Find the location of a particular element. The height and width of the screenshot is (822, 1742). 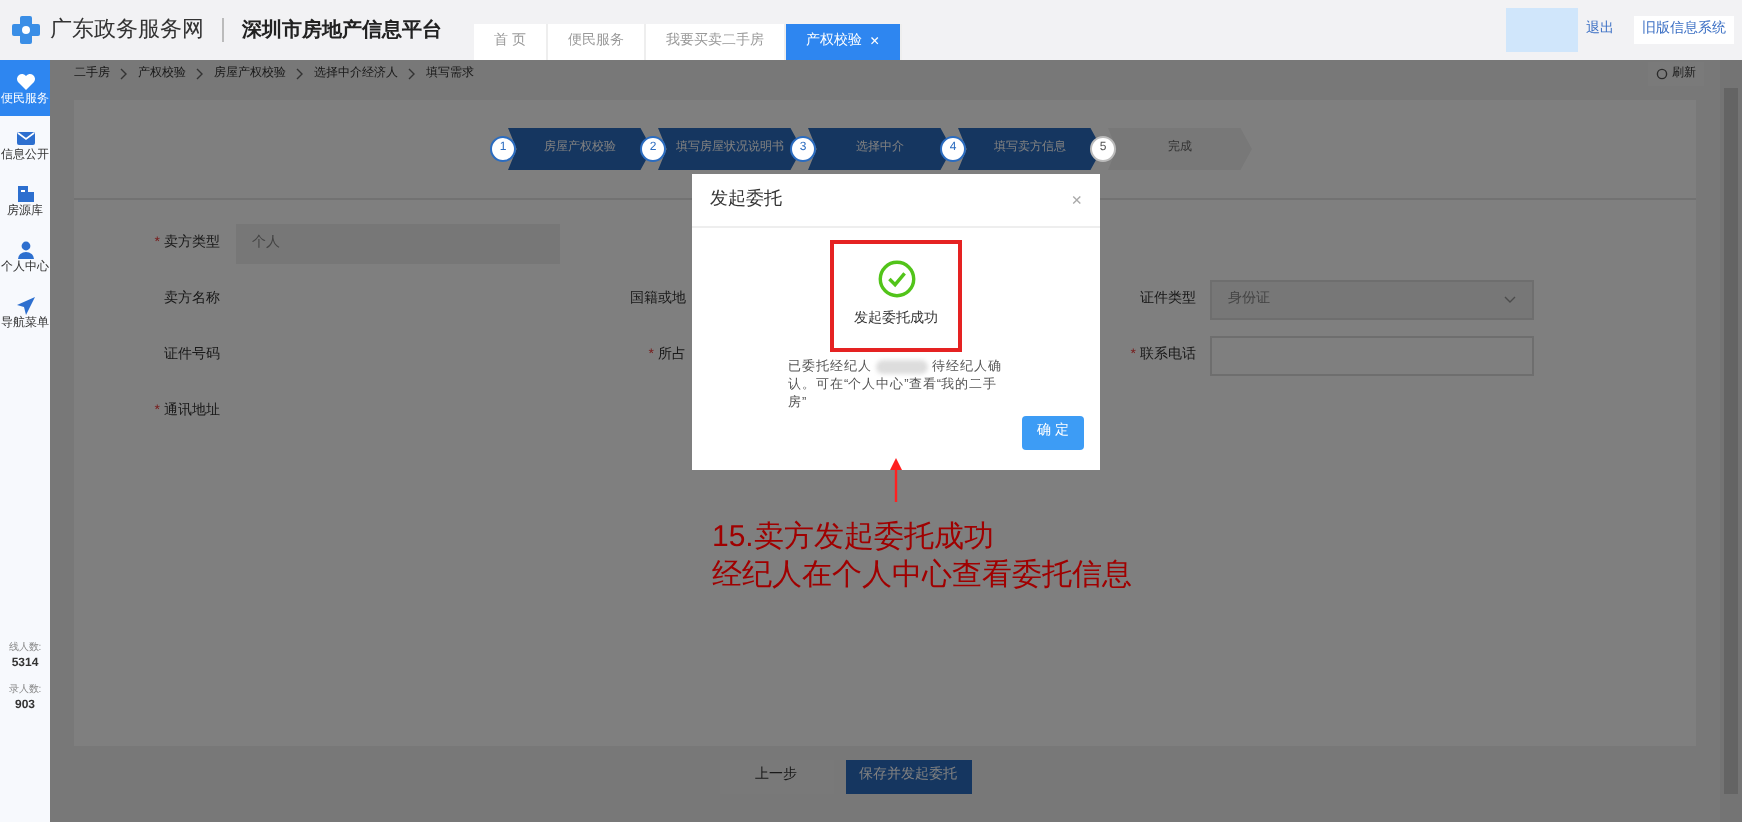

portal-name: 广东政务服务网 is located at coordinates (127, 30).